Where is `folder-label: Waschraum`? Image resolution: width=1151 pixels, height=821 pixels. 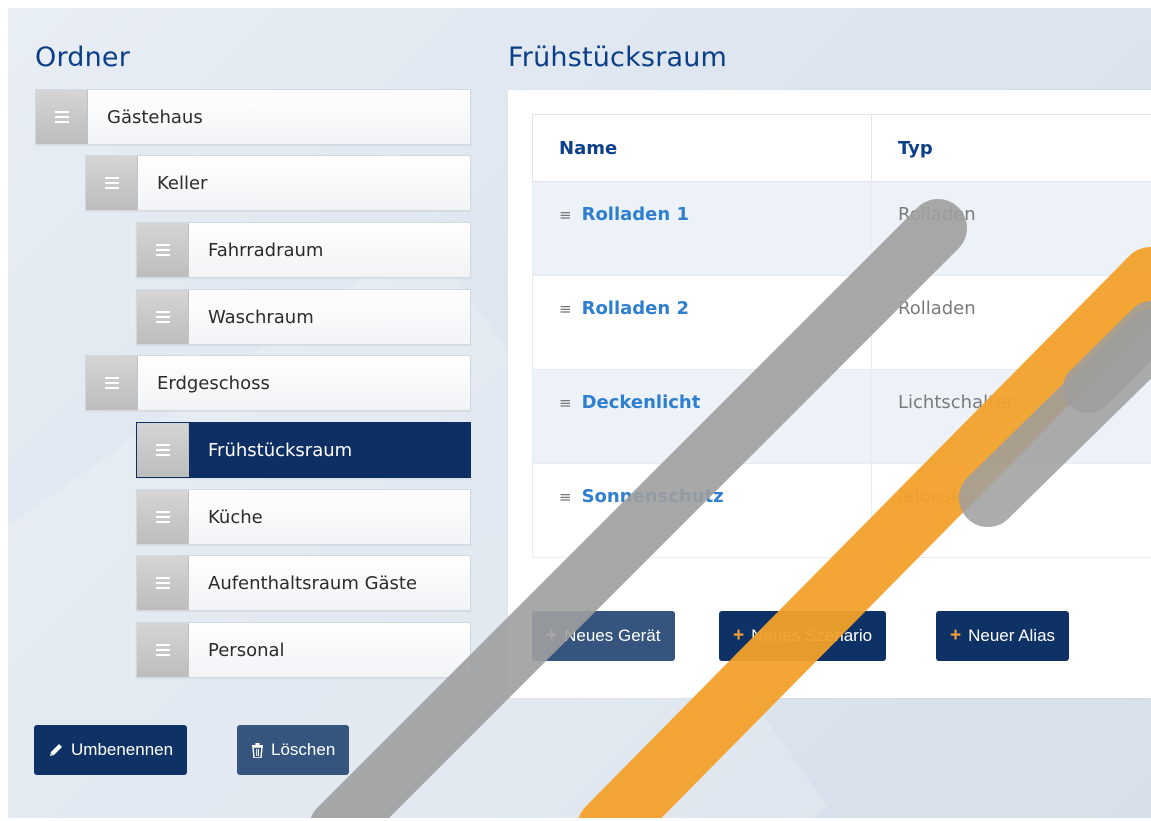 folder-label: Waschraum is located at coordinates (261, 317).